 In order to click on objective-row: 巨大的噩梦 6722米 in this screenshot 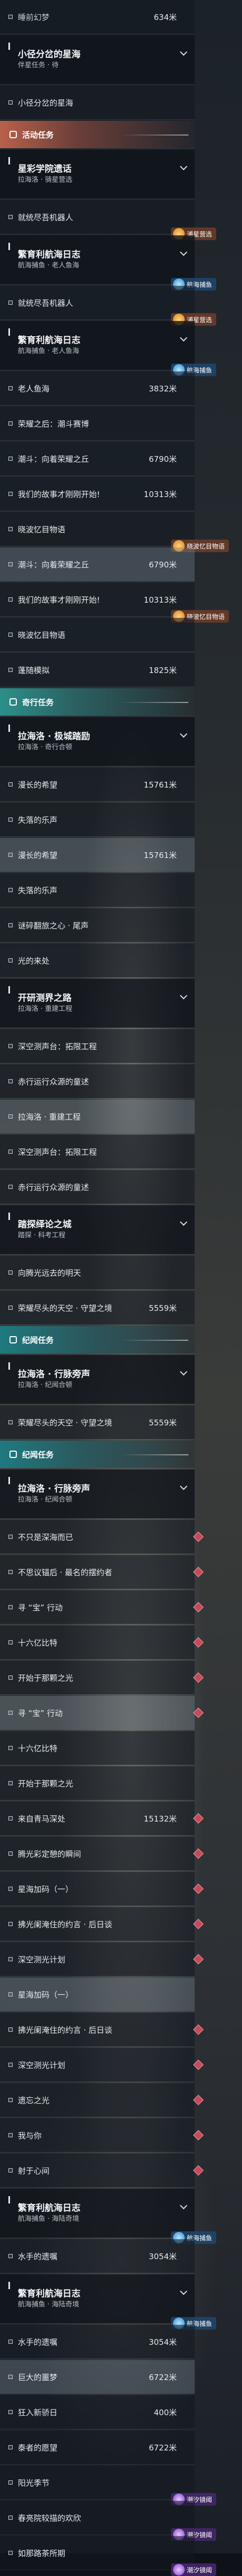, I will do `click(97, 2377)`.